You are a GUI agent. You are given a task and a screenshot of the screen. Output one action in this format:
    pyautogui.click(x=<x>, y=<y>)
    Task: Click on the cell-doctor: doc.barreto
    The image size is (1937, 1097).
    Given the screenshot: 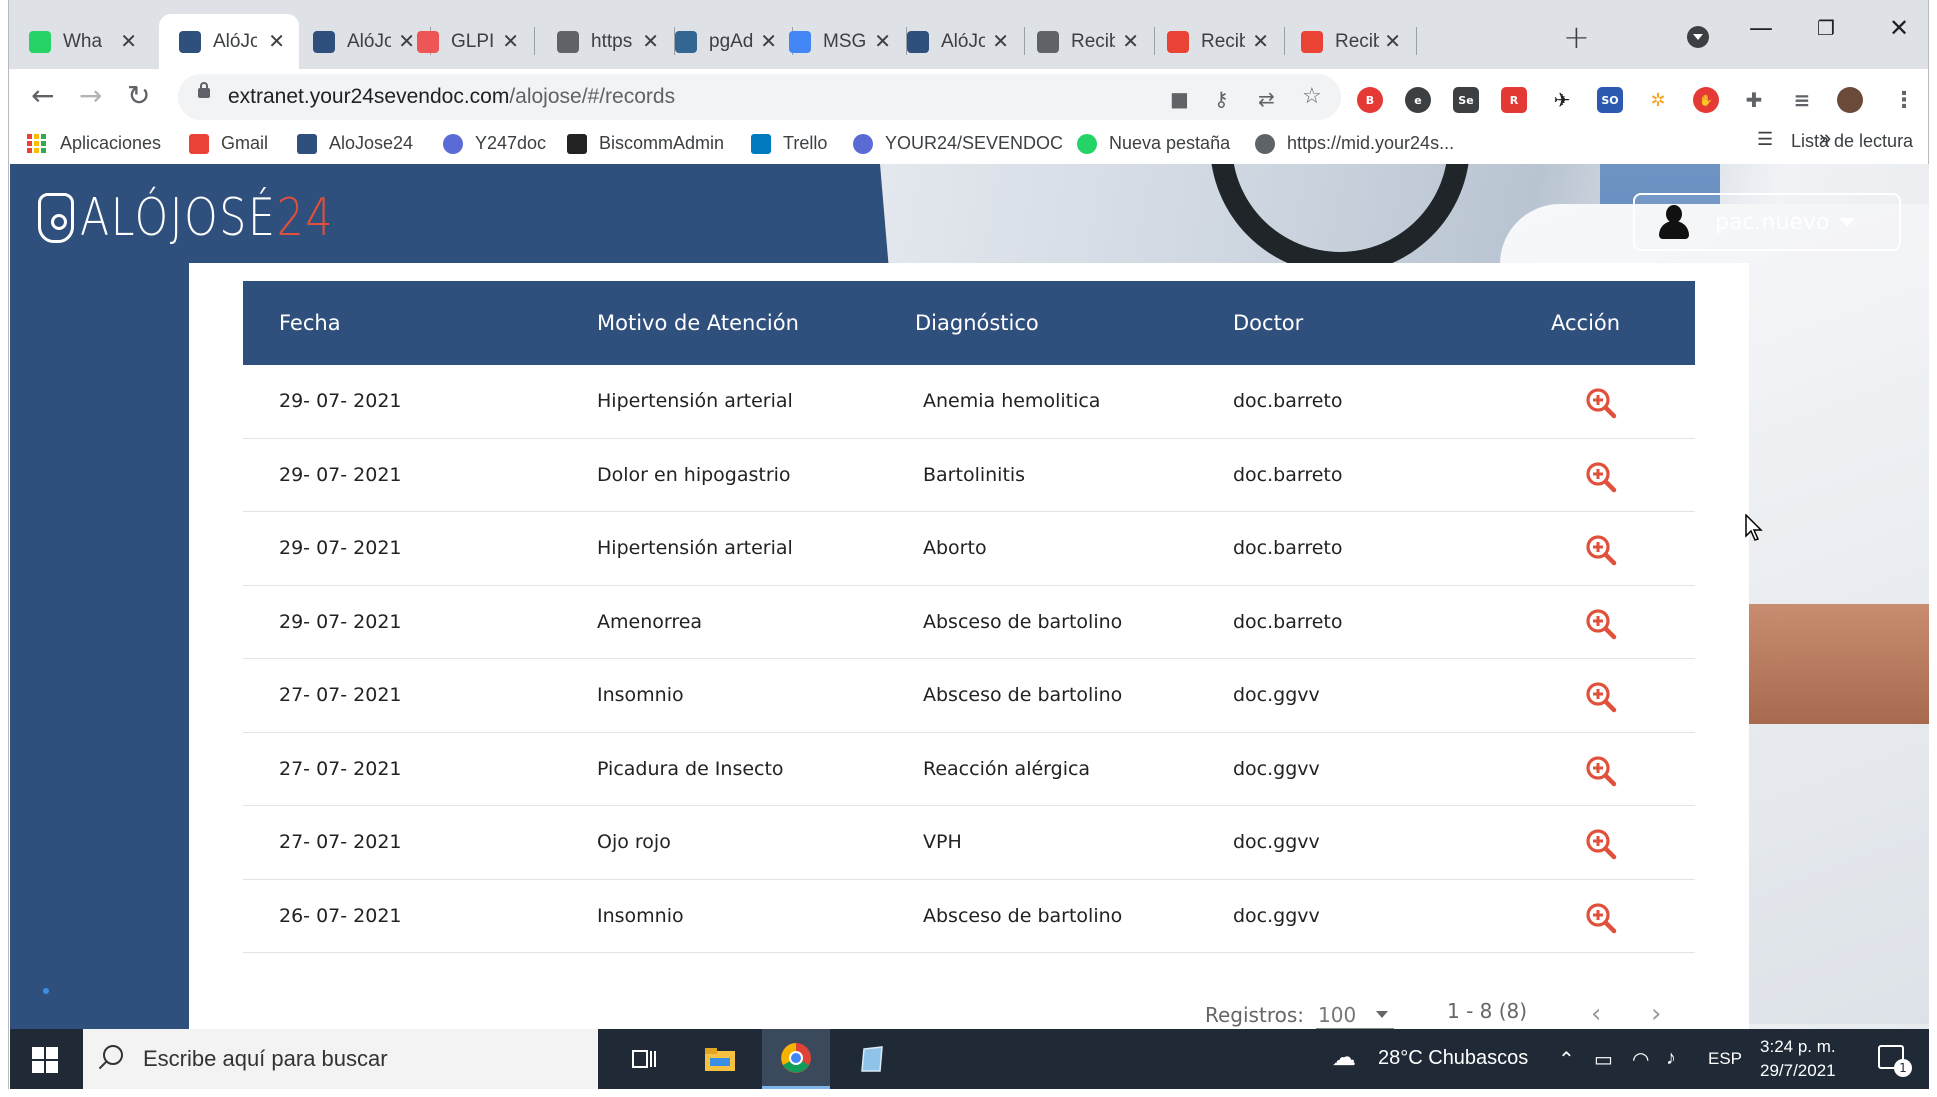 What is the action you would take?
    pyautogui.click(x=1288, y=401)
    